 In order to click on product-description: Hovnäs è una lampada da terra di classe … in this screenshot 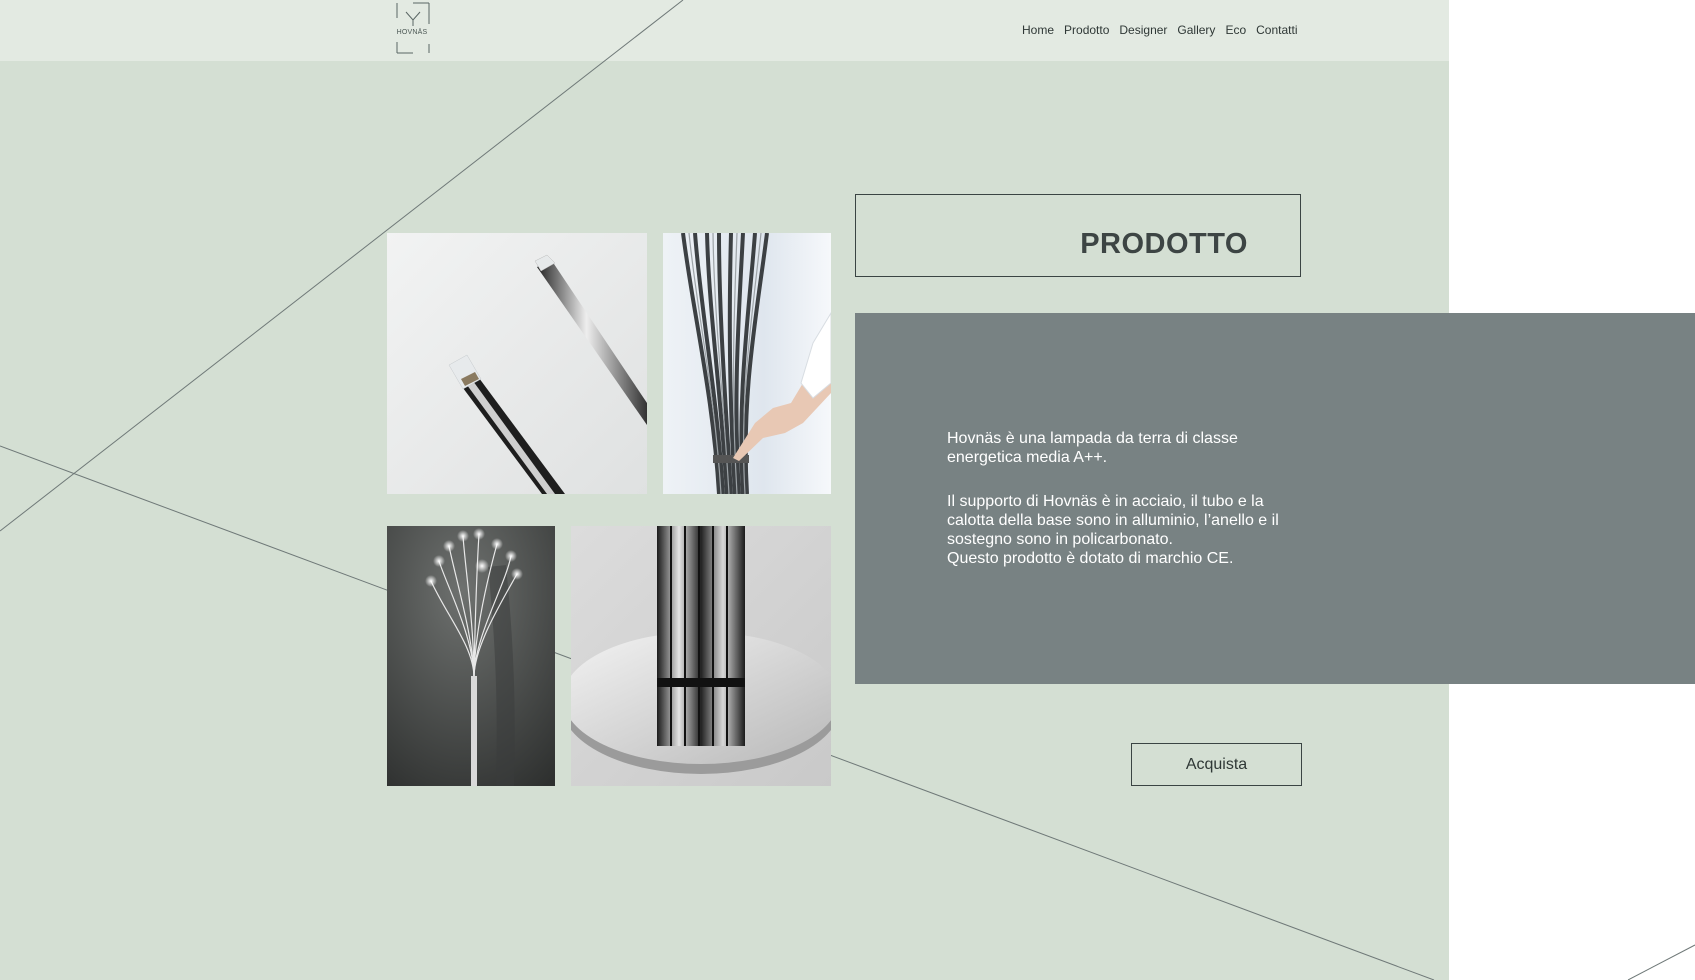, I will do `click(1117, 511)`.